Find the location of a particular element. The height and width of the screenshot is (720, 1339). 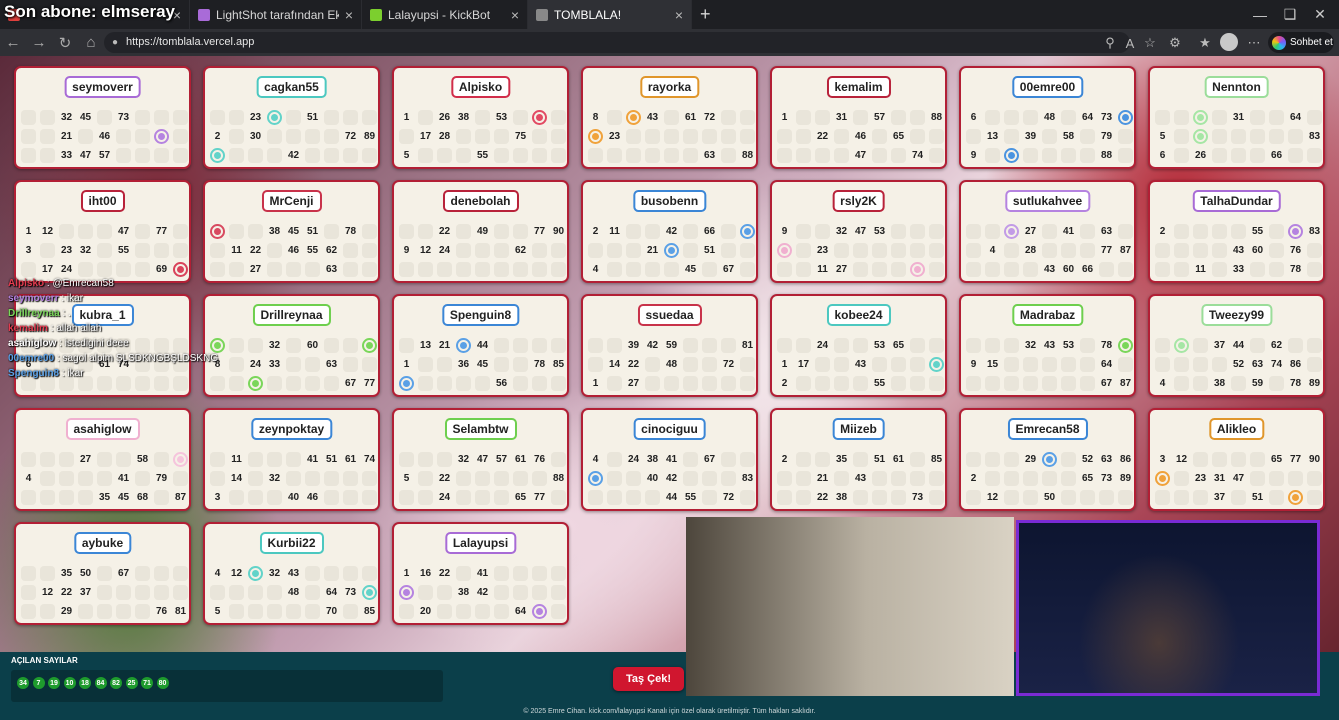

card-grid: 1 26 38 53 17 28 75 5 55 is located at coordinates (482, 136).